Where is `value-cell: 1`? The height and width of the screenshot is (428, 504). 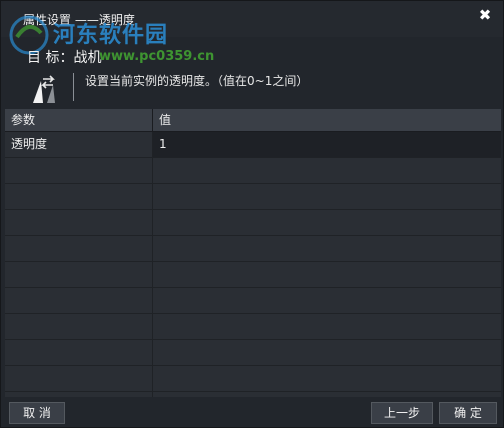 value-cell: 1 is located at coordinates (327, 144).